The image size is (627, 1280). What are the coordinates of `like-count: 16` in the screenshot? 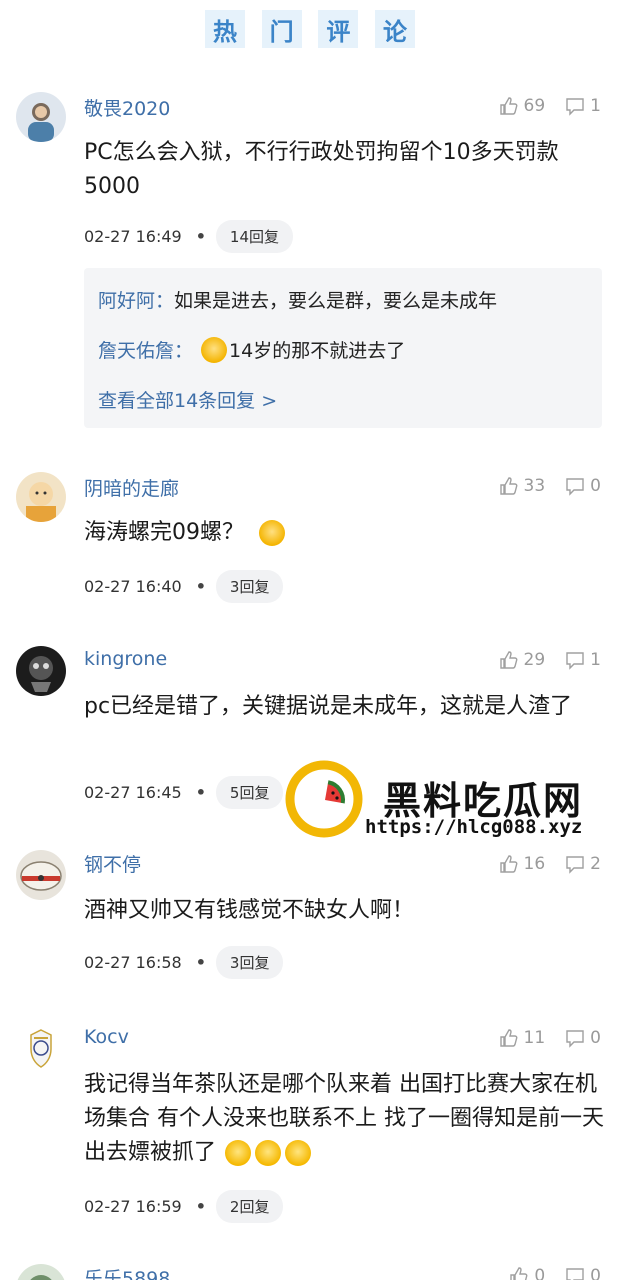 It's located at (534, 864).